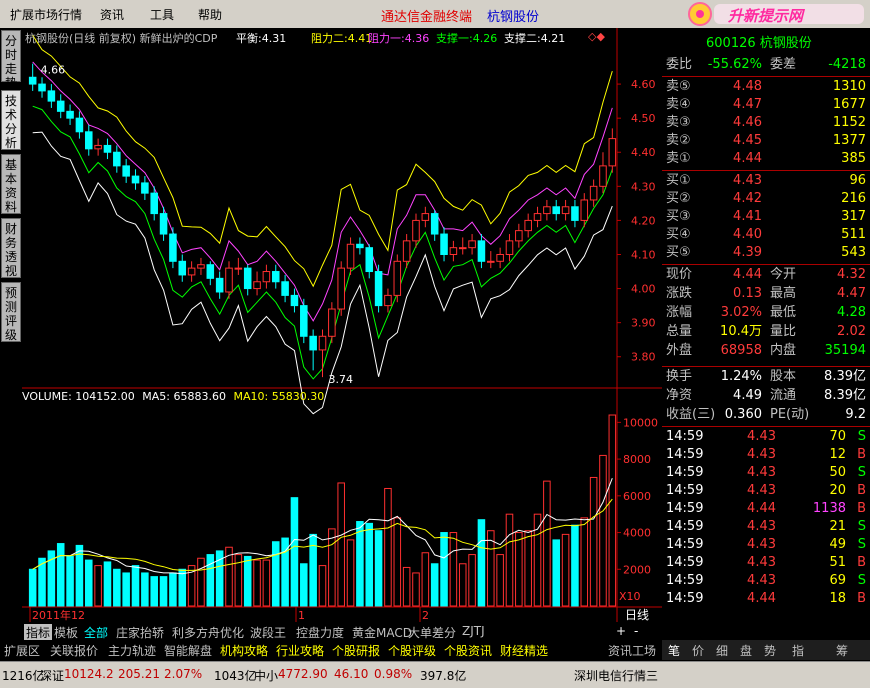  What do you see at coordinates (766, 599) in the screenshot?
I see `tick-row: 14:59 4.44 18 B` at bounding box center [766, 599].